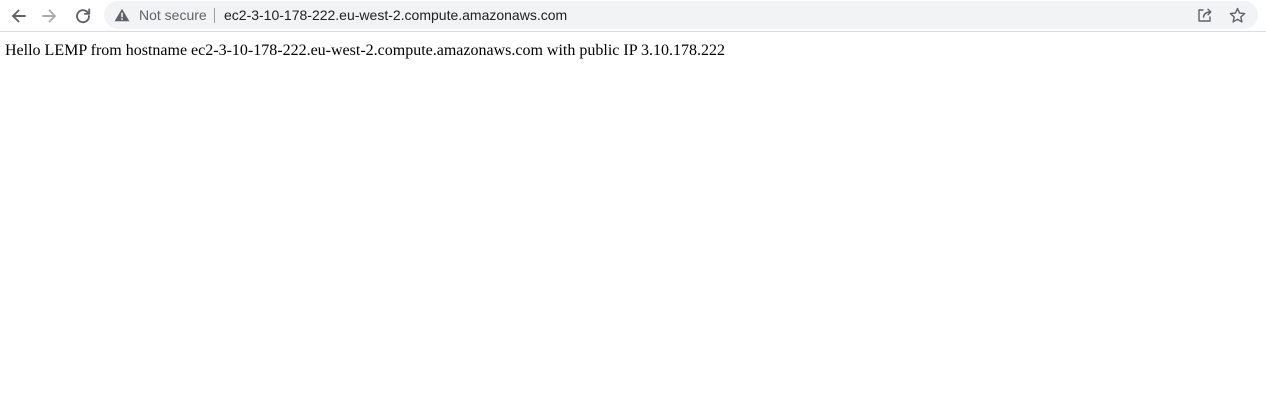  I want to click on arrow-right-icon, so click(49, 16).